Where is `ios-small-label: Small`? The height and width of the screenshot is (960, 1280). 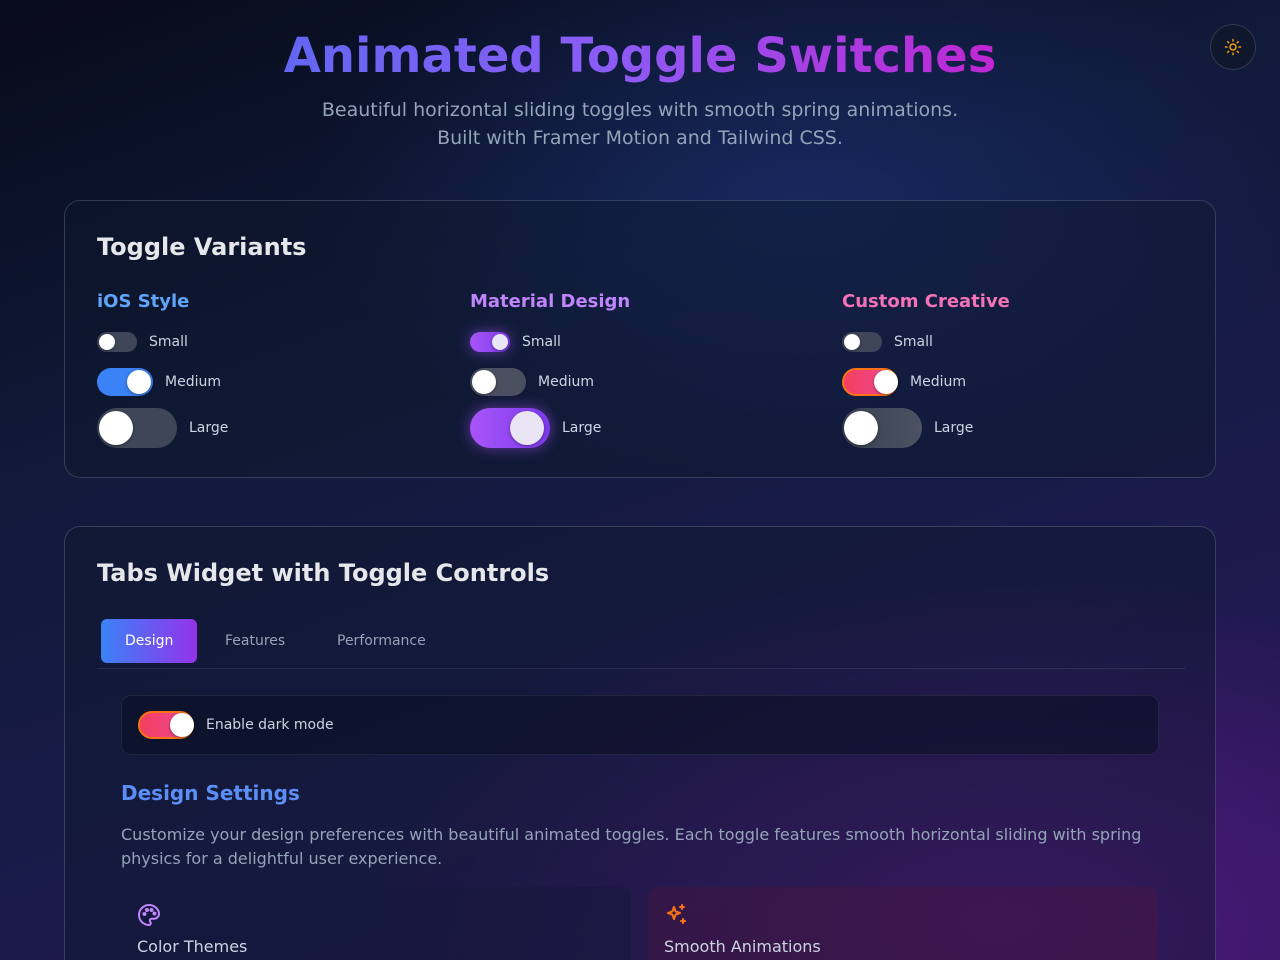 ios-small-label: Small is located at coordinates (168, 342).